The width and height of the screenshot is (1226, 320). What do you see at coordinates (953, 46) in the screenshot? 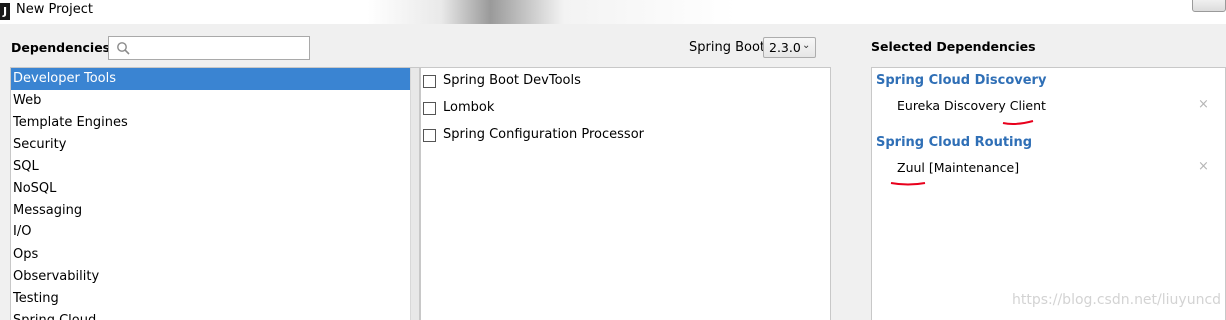
I see `selected-dependencies-label: Selected Dependencies` at bounding box center [953, 46].